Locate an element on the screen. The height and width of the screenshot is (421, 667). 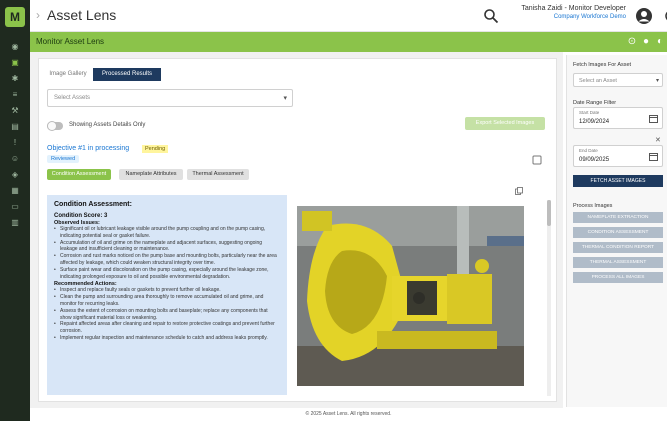
user-company: Company Workforce Demo is located at coordinates (589, 17).